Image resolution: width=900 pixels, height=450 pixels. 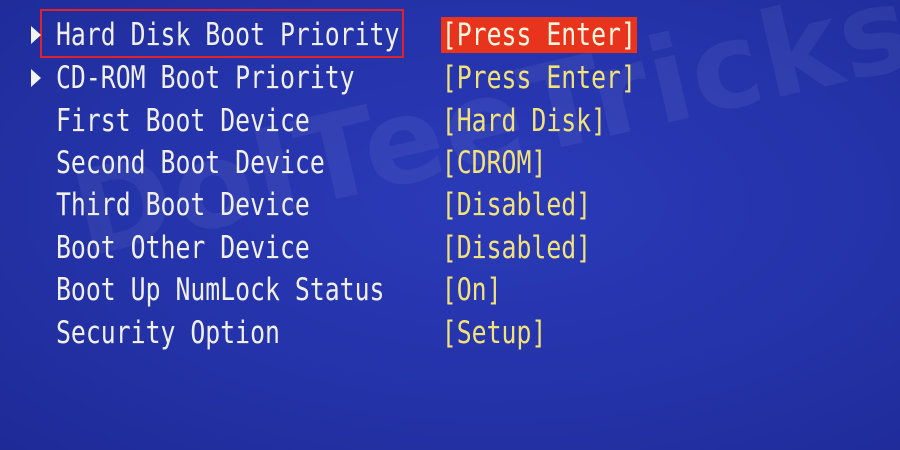 I want to click on menu-row-third-boot-device: Third Boot Device [Disabled], so click(x=450, y=205).